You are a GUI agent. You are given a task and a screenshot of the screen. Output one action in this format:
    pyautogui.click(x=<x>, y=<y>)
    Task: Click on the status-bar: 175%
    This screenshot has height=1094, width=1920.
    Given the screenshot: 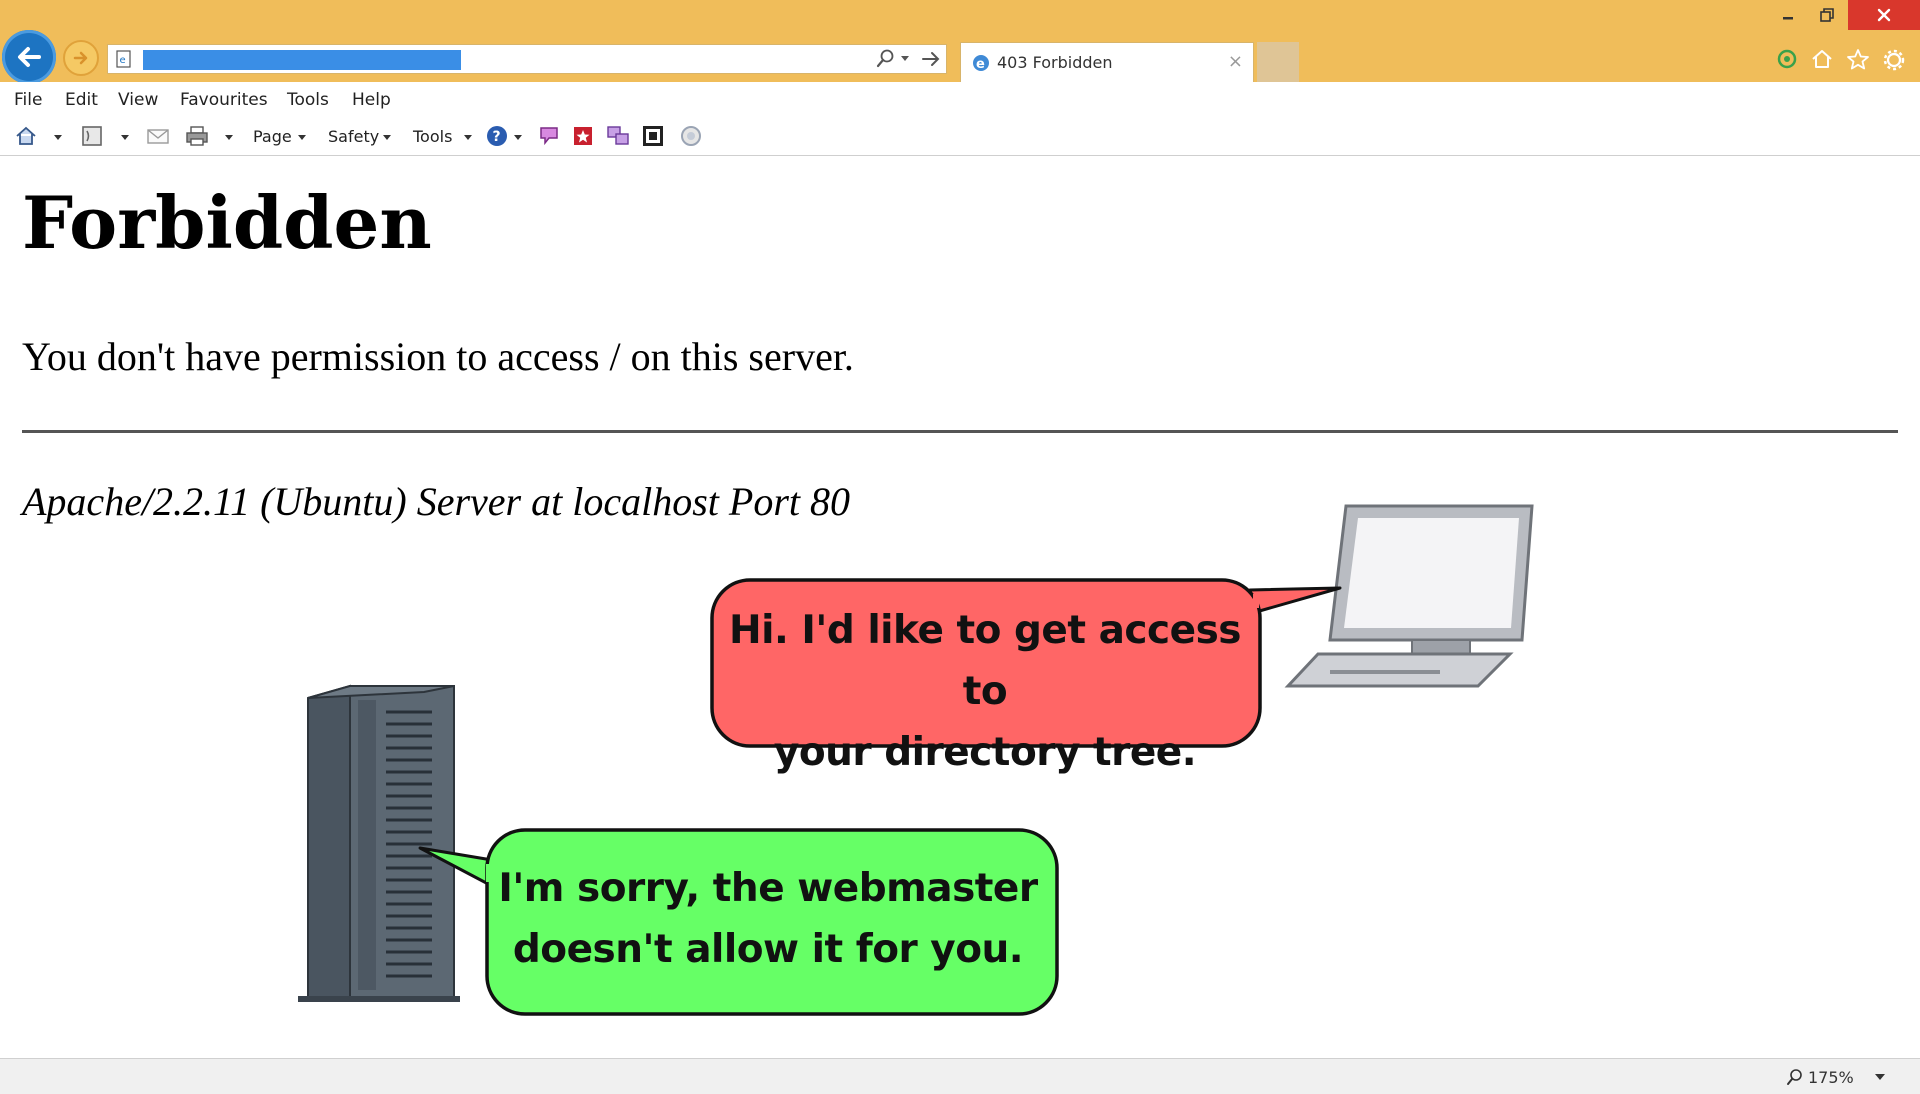 What is the action you would take?
    pyautogui.click(x=960, y=1076)
    